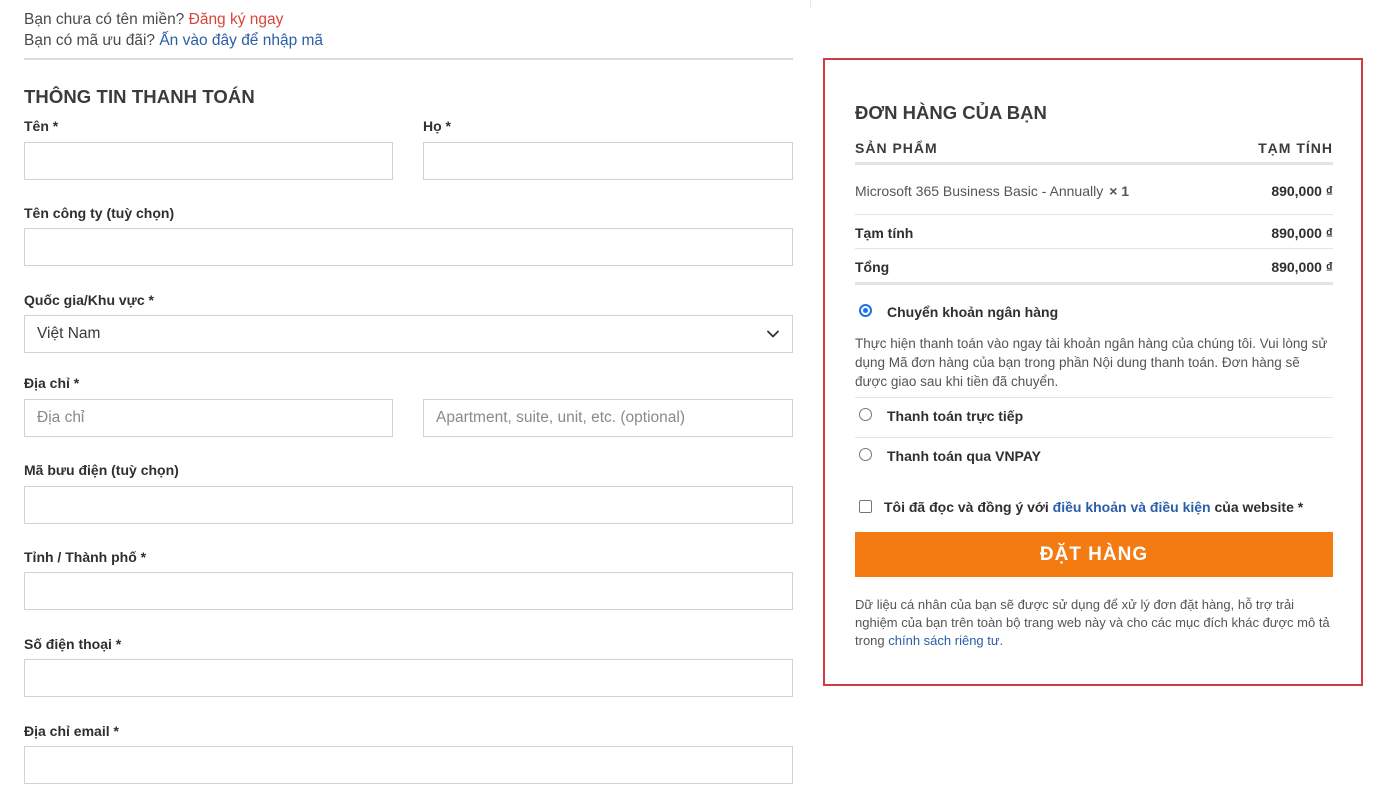 Image resolution: width=1384 pixels, height=786 pixels. Describe the element at coordinates (408, 59) in the screenshot. I see `notice-divider` at that location.